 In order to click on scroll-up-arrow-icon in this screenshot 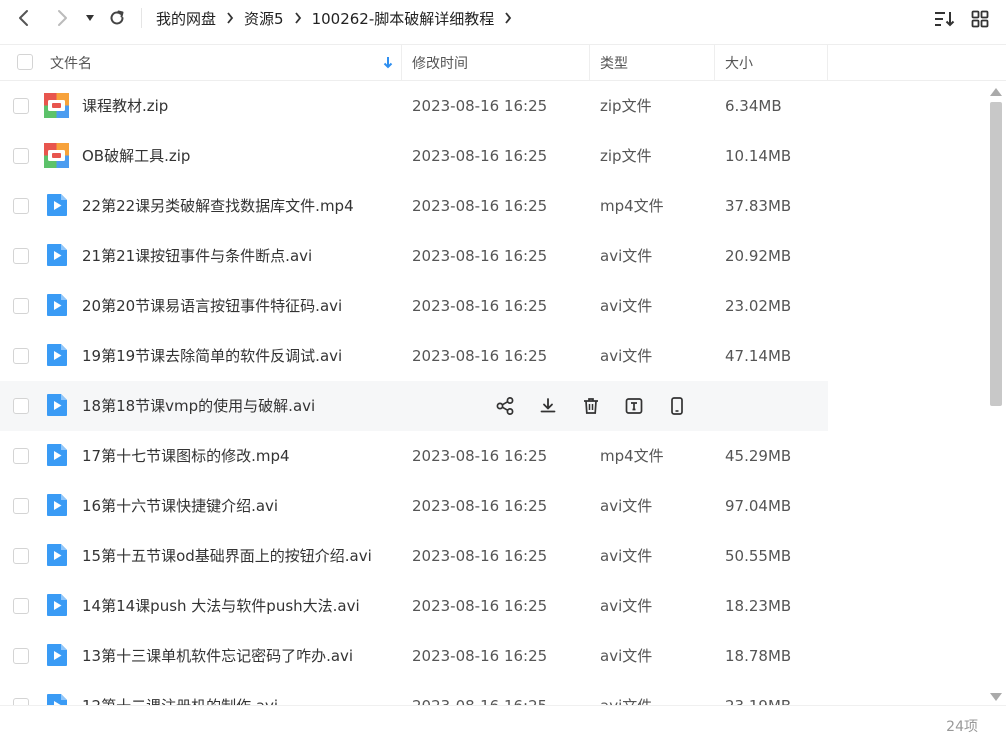, I will do `click(996, 92)`.